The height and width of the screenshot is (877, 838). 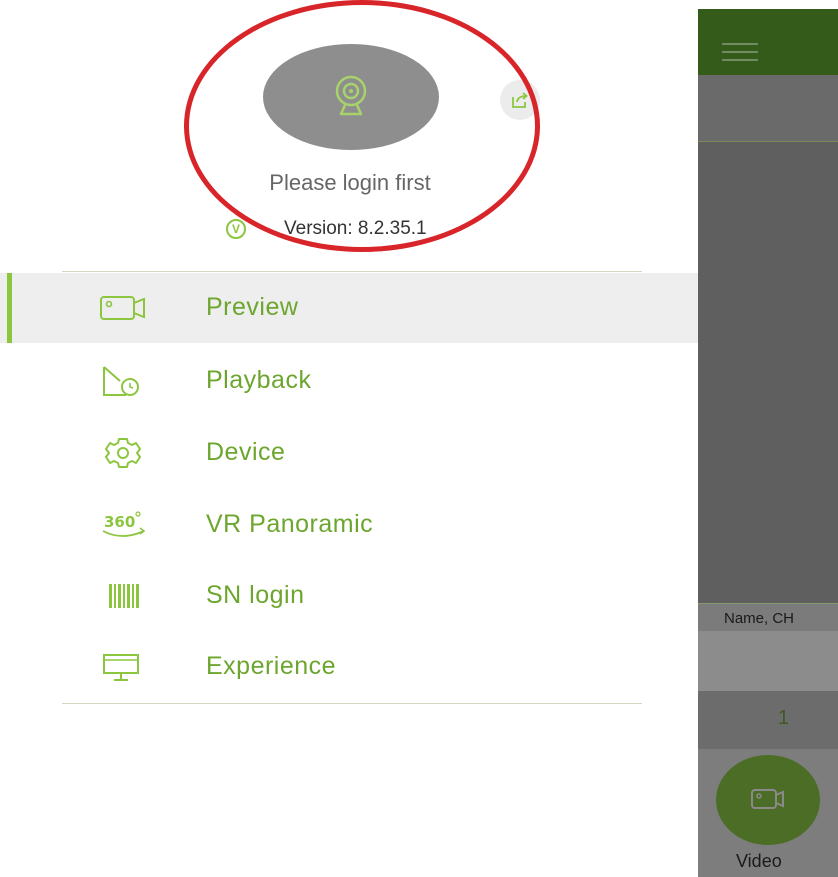 What do you see at coordinates (290, 524) in the screenshot?
I see `menu-label-vr-panoramic: VR Panoramic` at bounding box center [290, 524].